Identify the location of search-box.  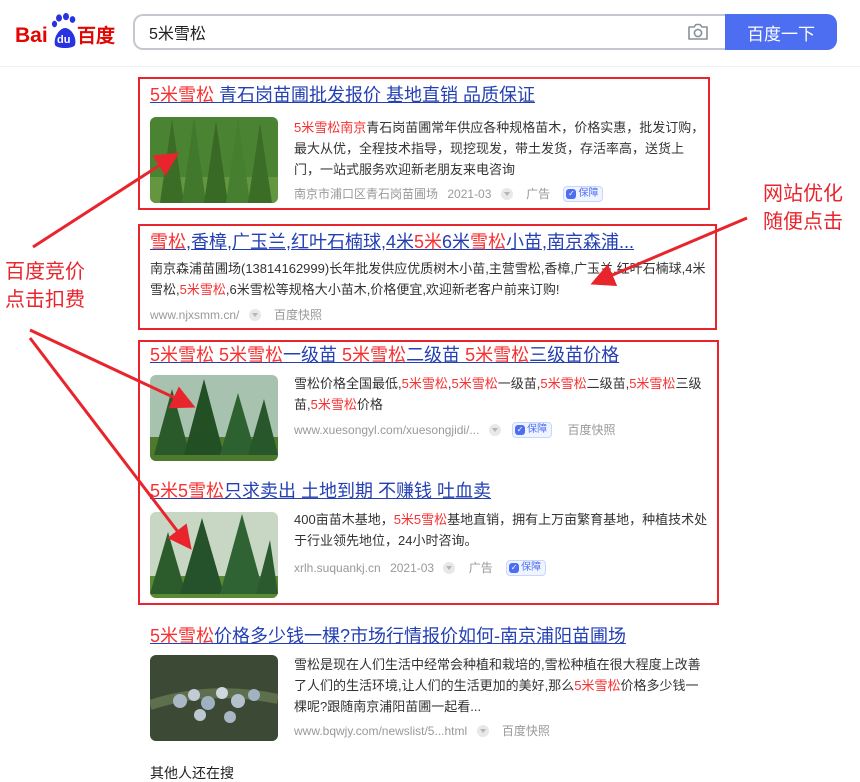
(429, 32).